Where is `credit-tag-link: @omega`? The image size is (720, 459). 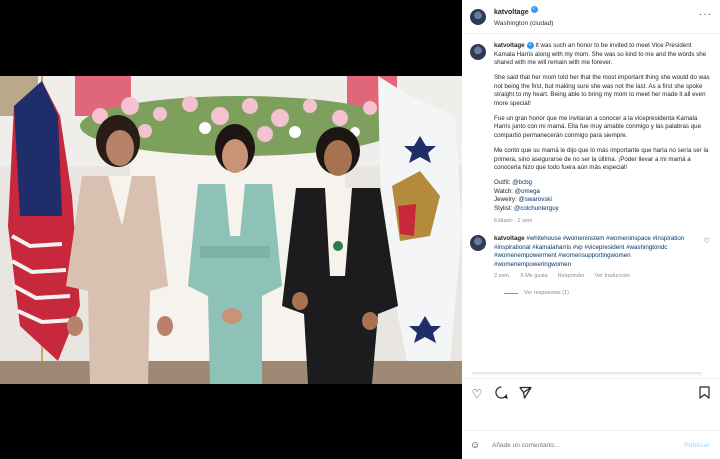
credit-tag-link: @omega is located at coordinates (527, 191).